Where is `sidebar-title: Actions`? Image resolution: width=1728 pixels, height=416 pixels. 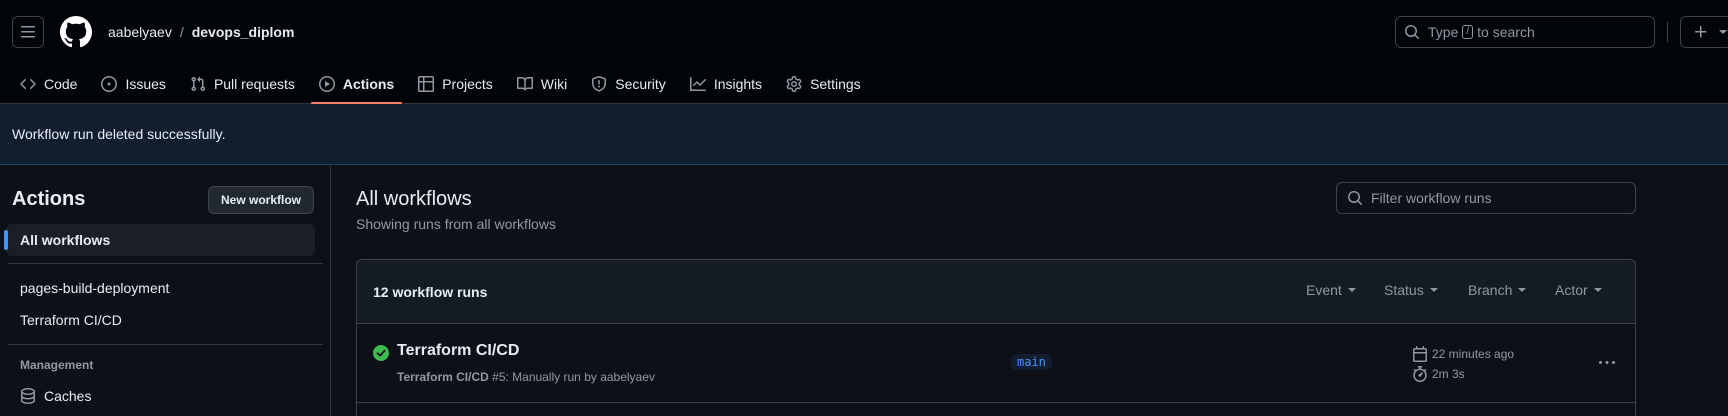 sidebar-title: Actions is located at coordinates (49, 199).